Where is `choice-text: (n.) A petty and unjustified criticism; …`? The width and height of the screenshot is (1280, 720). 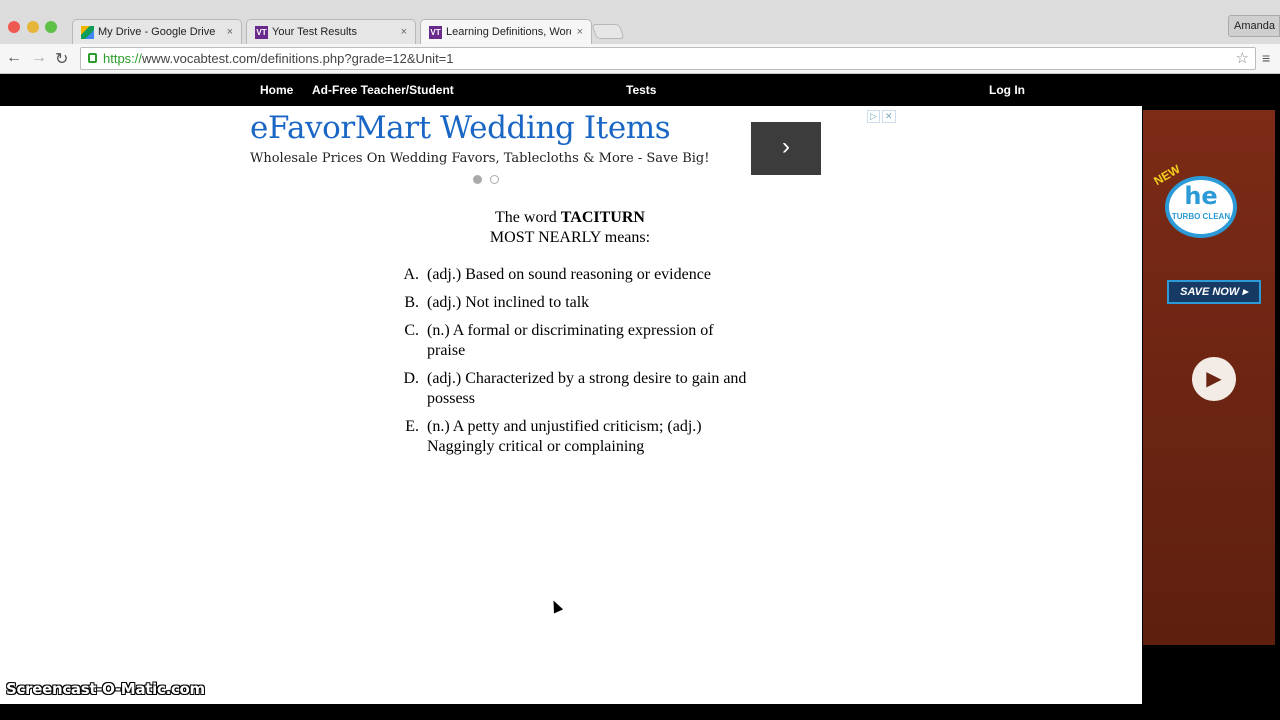 choice-text: (n.) A petty and unjustified criticism; … is located at coordinates (564, 436).